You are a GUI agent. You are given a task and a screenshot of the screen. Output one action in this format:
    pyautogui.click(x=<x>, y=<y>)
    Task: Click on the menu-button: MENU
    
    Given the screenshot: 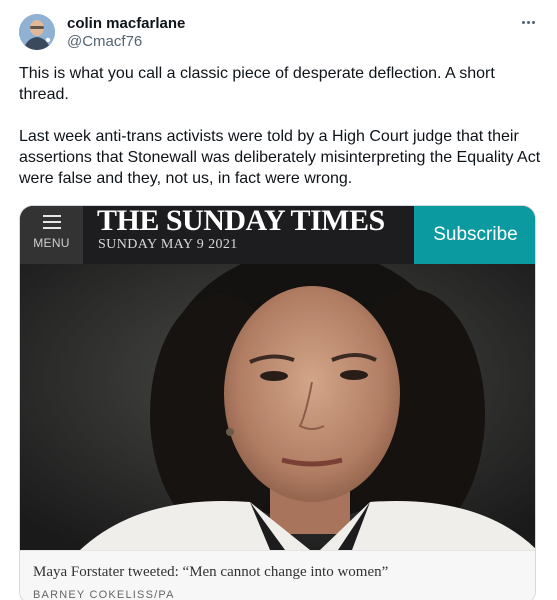 What is the action you would take?
    pyautogui.click(x=51, y=235)
    